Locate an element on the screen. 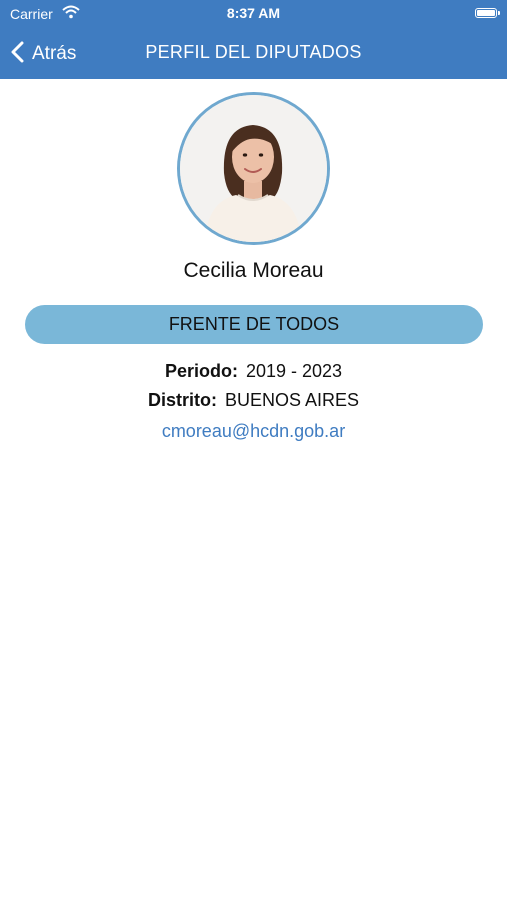 The image size is (507, 900). period-label: Periodo: is located at coordinates (201, 371).